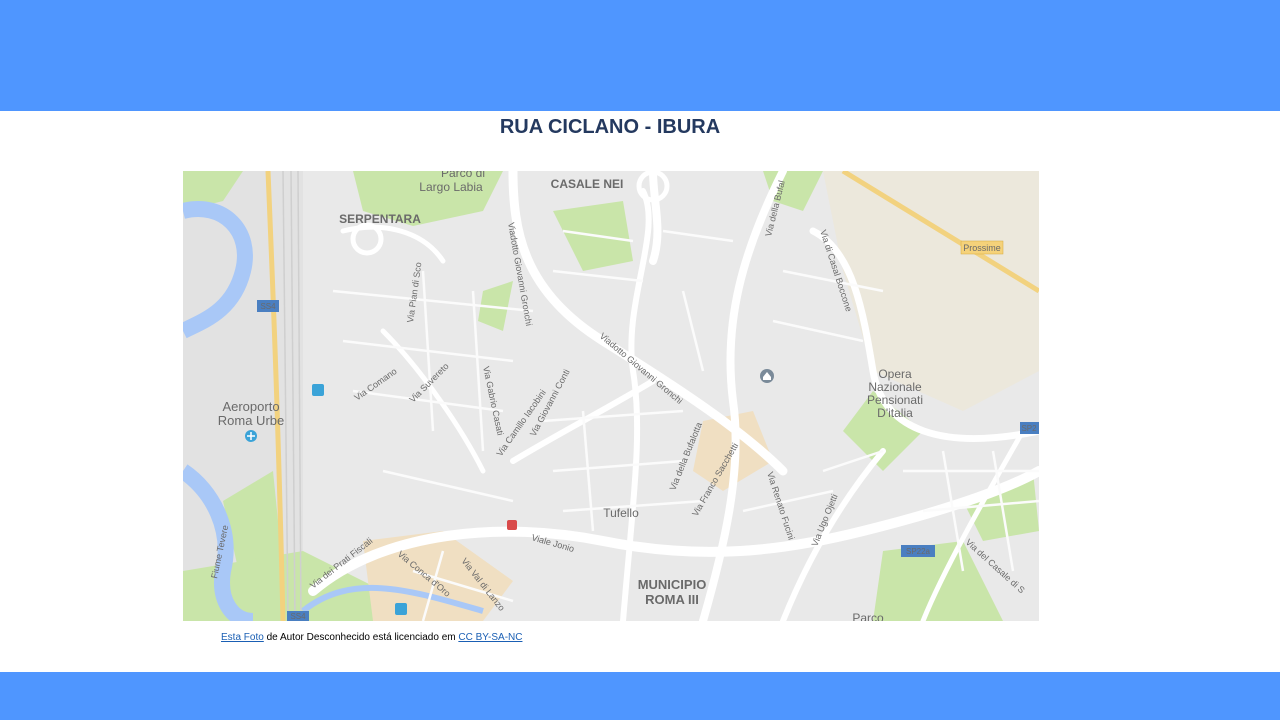  I want to click on credit-text: de Autor Desconhecido está licenciado em, so click(361, 637).